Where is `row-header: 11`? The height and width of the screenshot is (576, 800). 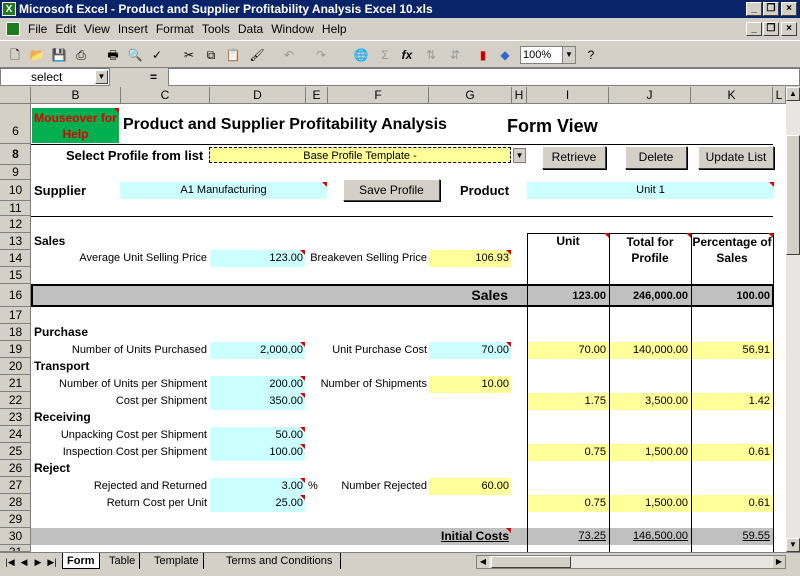 row-header: 11 is located at coordinates (15, 208).